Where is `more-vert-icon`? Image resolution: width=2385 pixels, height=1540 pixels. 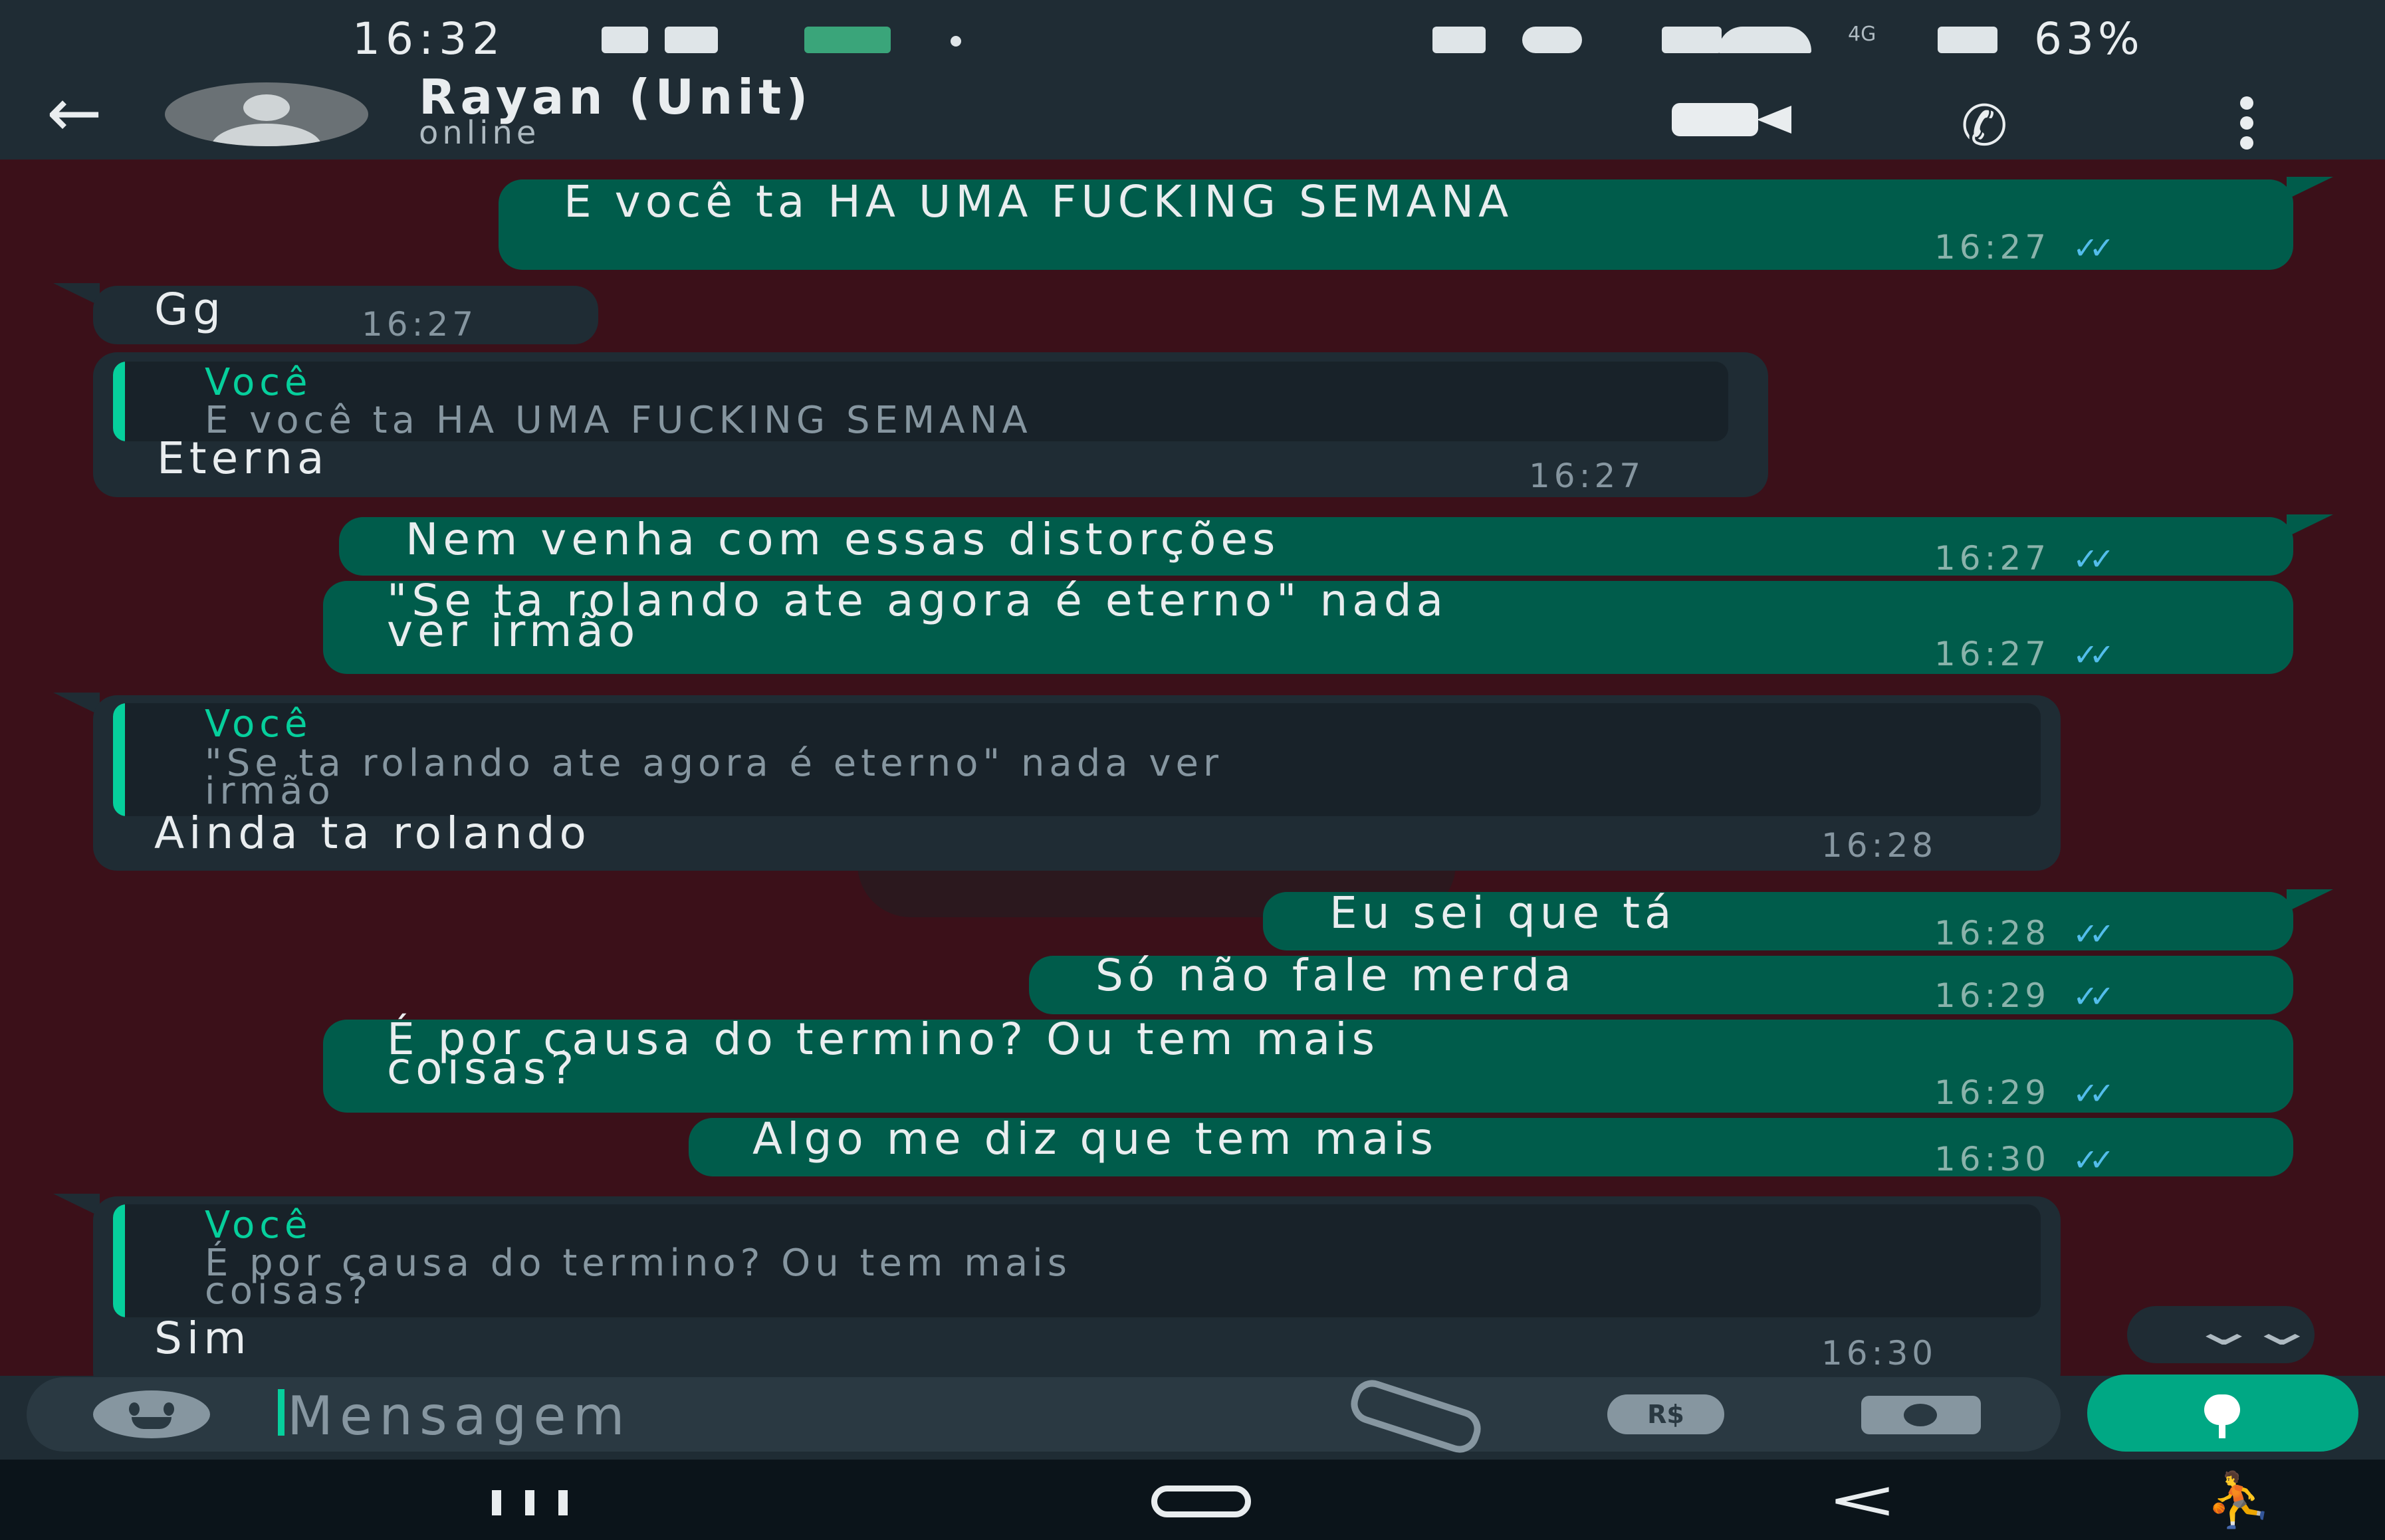
more-vert-icon is located at coordinates (2246, 126).